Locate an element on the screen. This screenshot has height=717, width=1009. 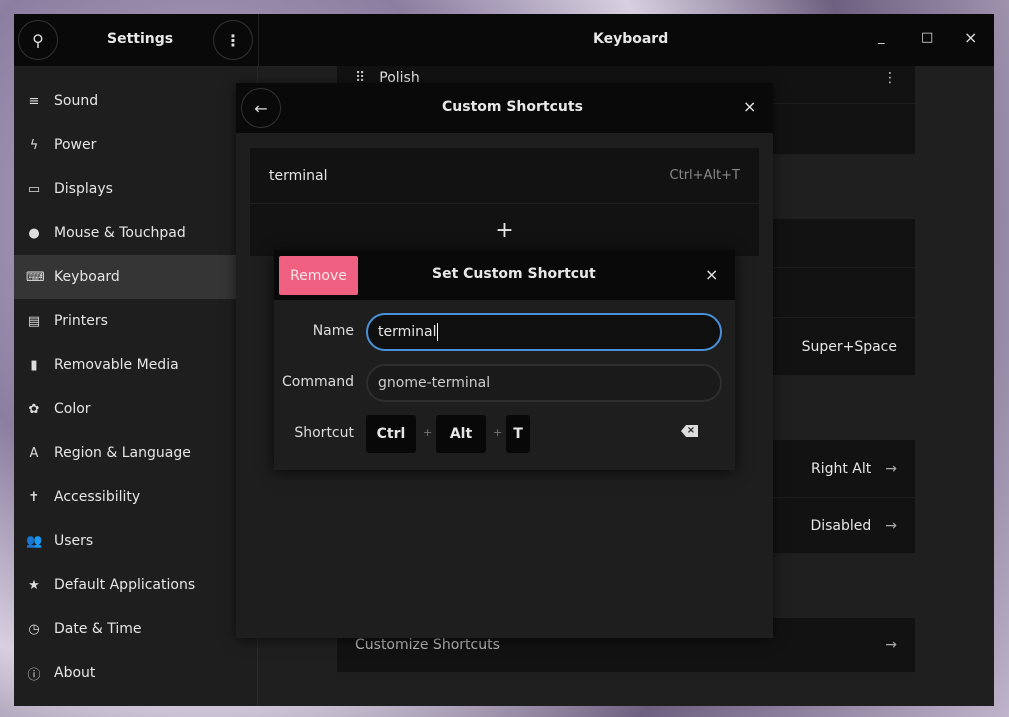
sidebar-item-label: Mouse & Touchpad is located at coordinates (120, 233).